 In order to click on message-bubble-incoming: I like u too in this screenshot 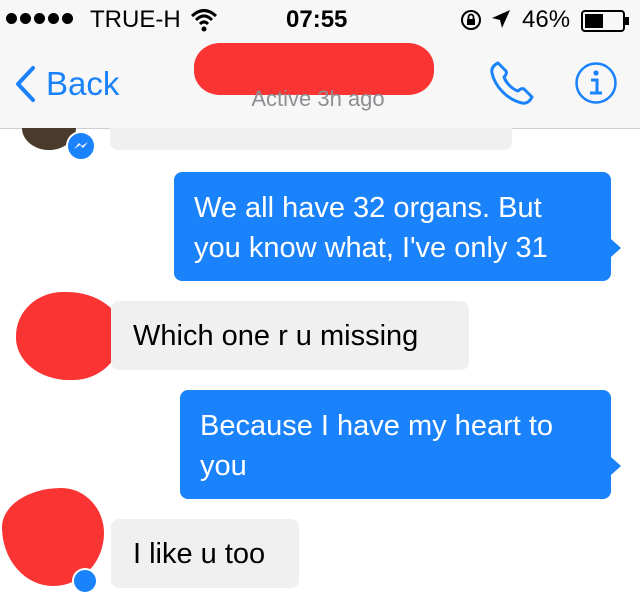, I will do `click(205, 553)`.